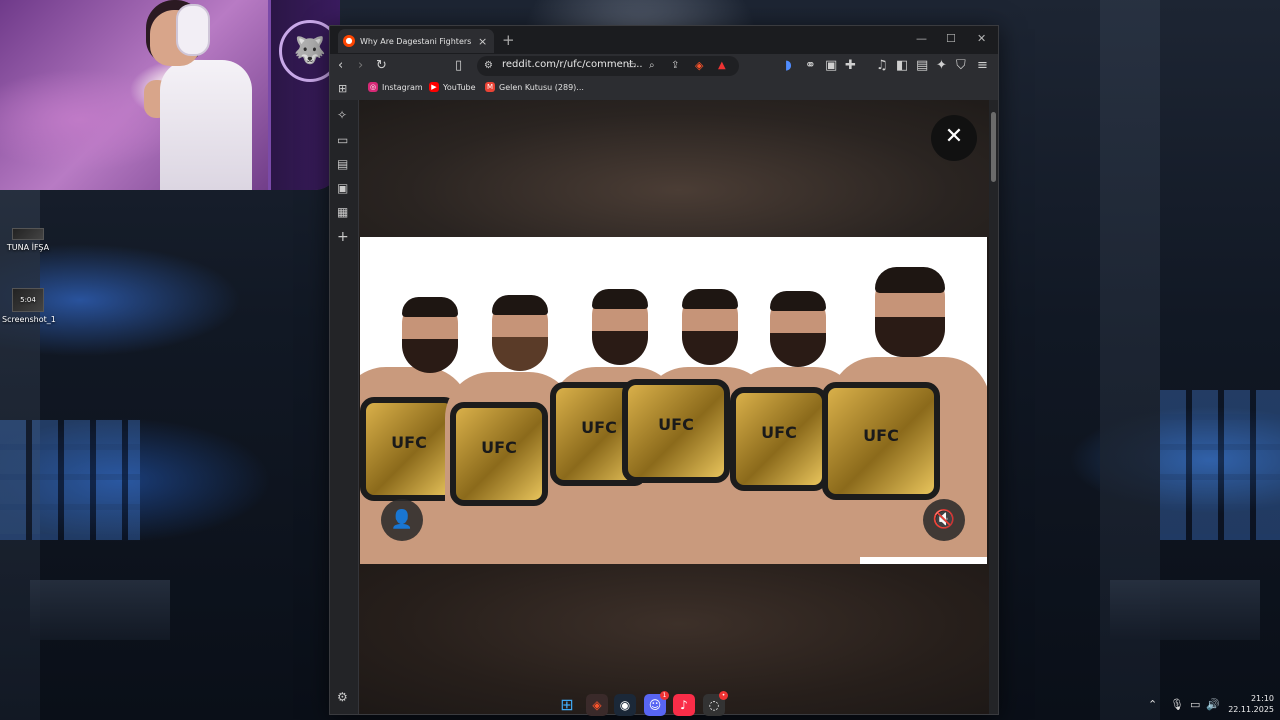  What do you see at coordinates (28, 247) in the screenshot?
I see `desktop-icon-label: TUNA İFŞA` at bounding box center [28, 247].